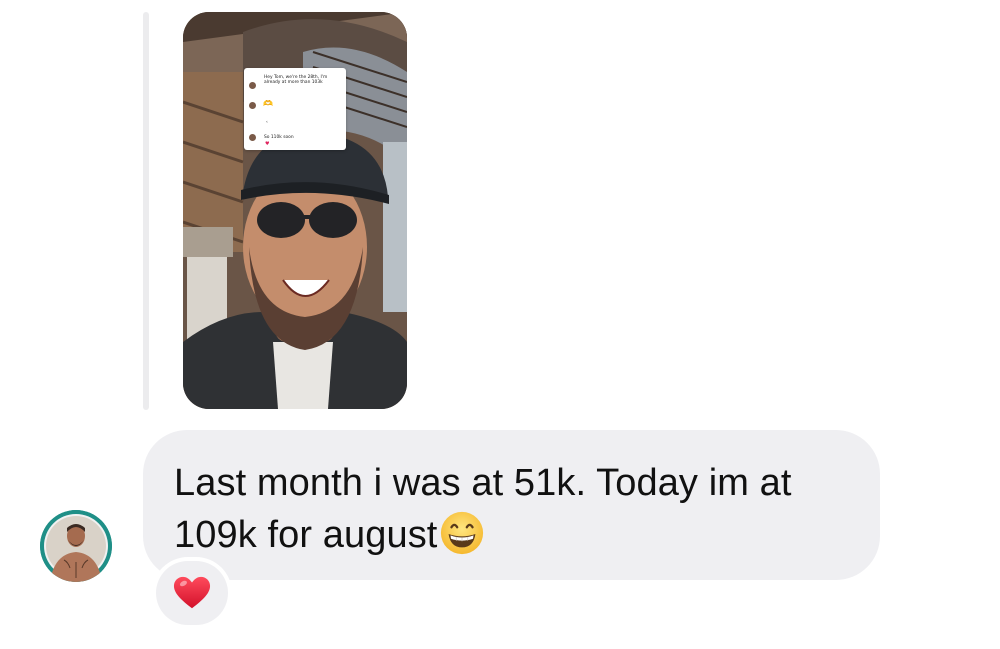 The width and height of the screenshot is (1000, 649). Describe the element at coordinates (268, 103) in the screenshot. I see `card-emoji: 🫶` at that location.